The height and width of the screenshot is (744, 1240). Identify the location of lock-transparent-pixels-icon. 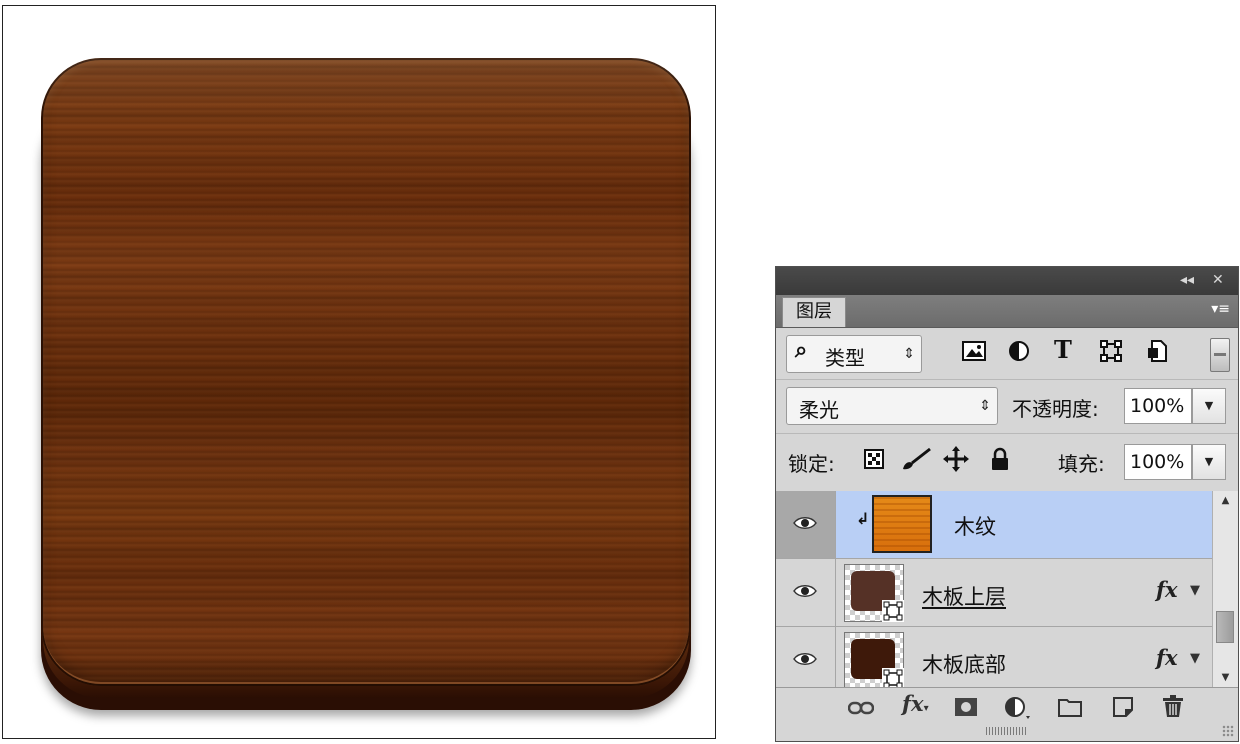
(874, 462).